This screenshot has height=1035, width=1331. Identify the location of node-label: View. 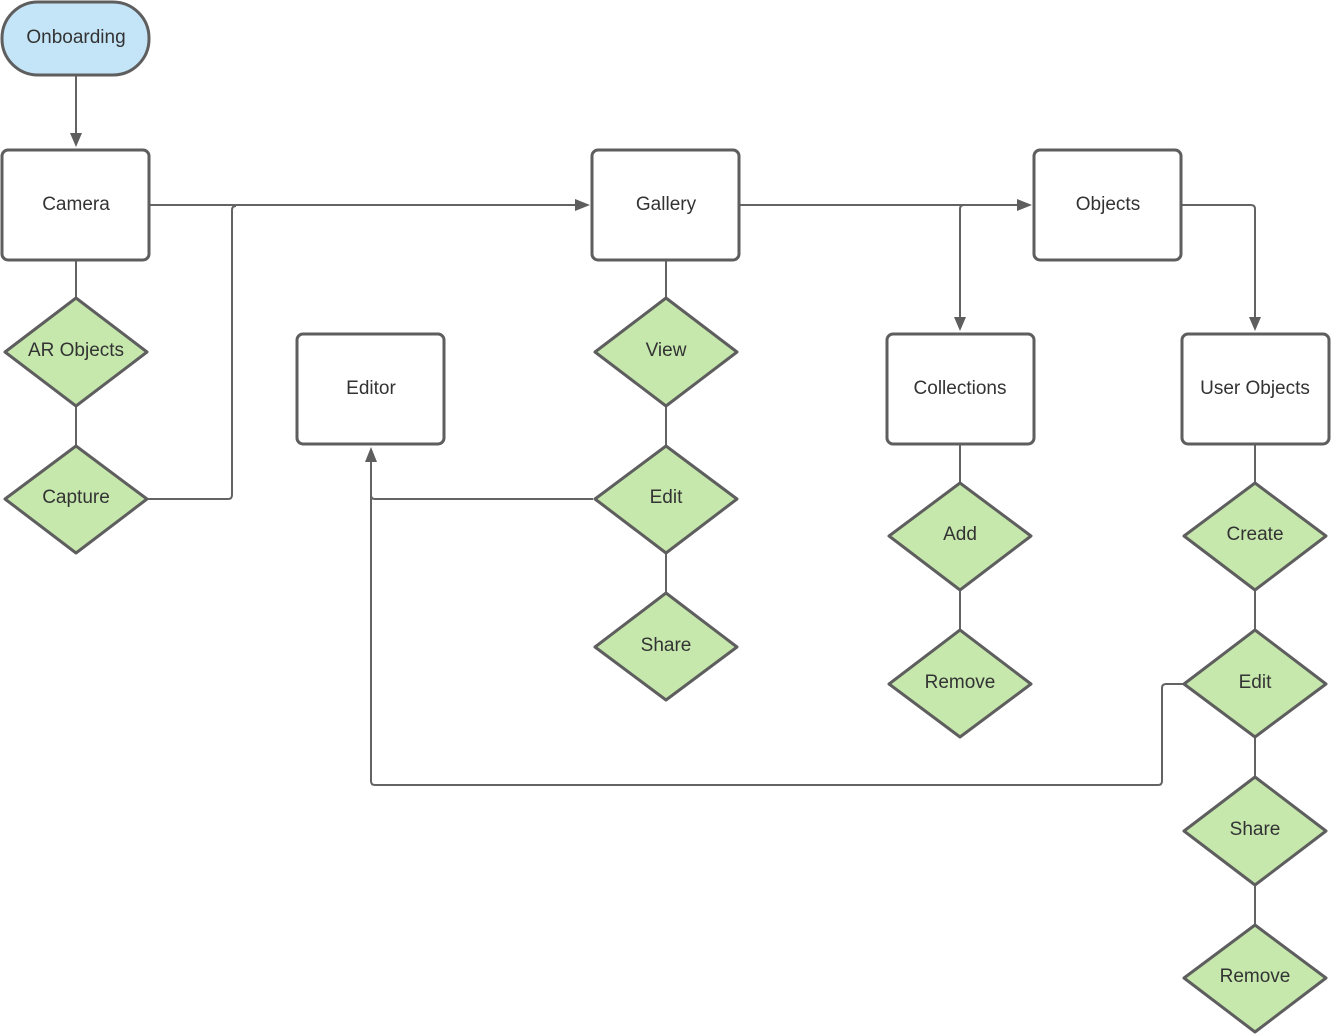
(666, 350).